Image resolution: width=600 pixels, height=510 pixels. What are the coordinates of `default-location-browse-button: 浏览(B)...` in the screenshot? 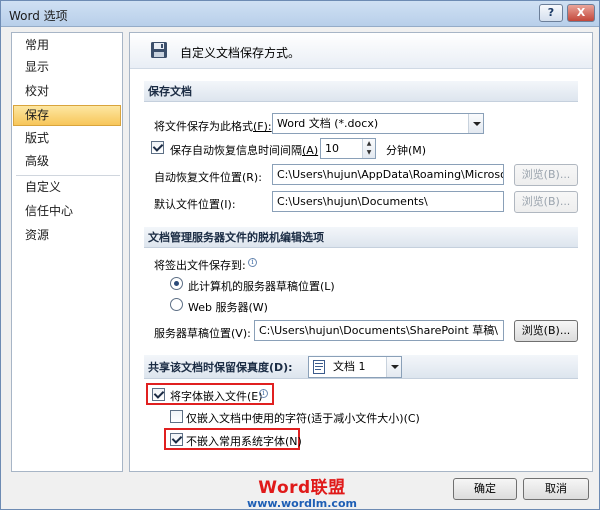 It's located at (546, 202).